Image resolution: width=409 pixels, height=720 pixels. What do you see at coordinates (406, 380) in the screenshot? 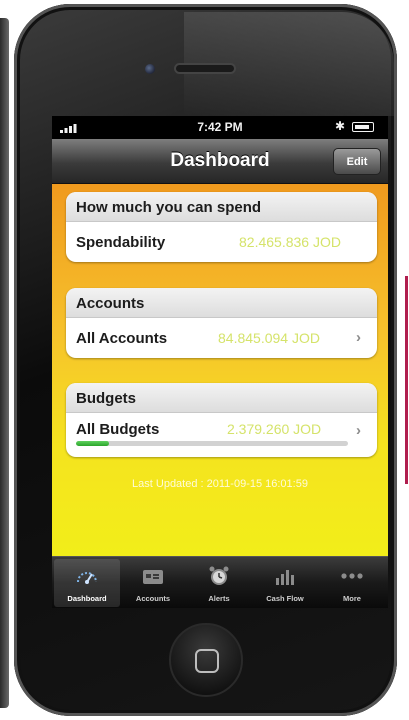
I see `accent-bar` at bounding box center [406, 380].